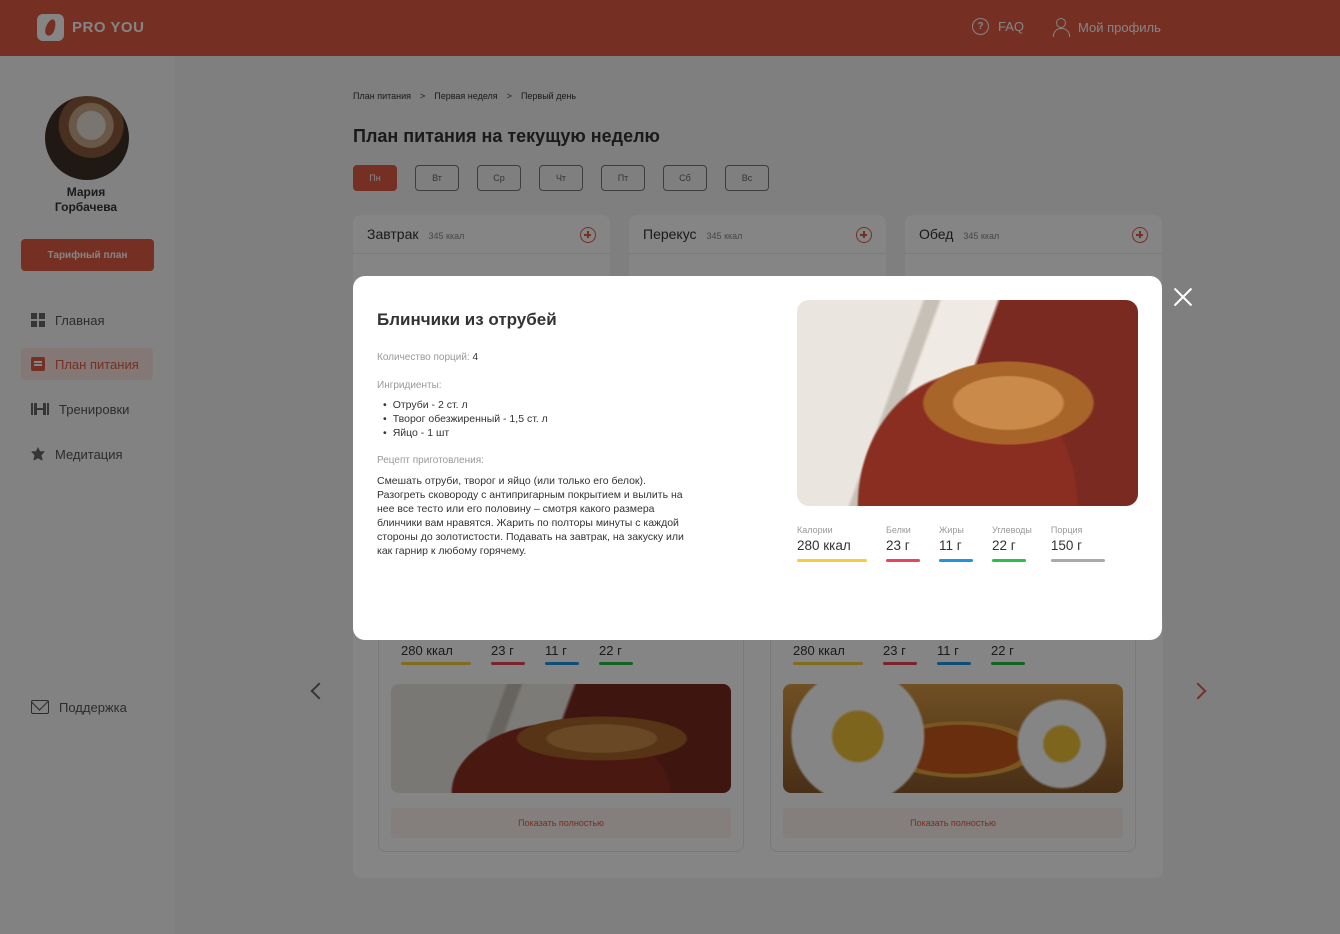 The width and height of the screenshot is (1340, 934). Describe the element at coordinates (824, 545) in the screenshot. I see `stat-value: 280 ккал` at that location.